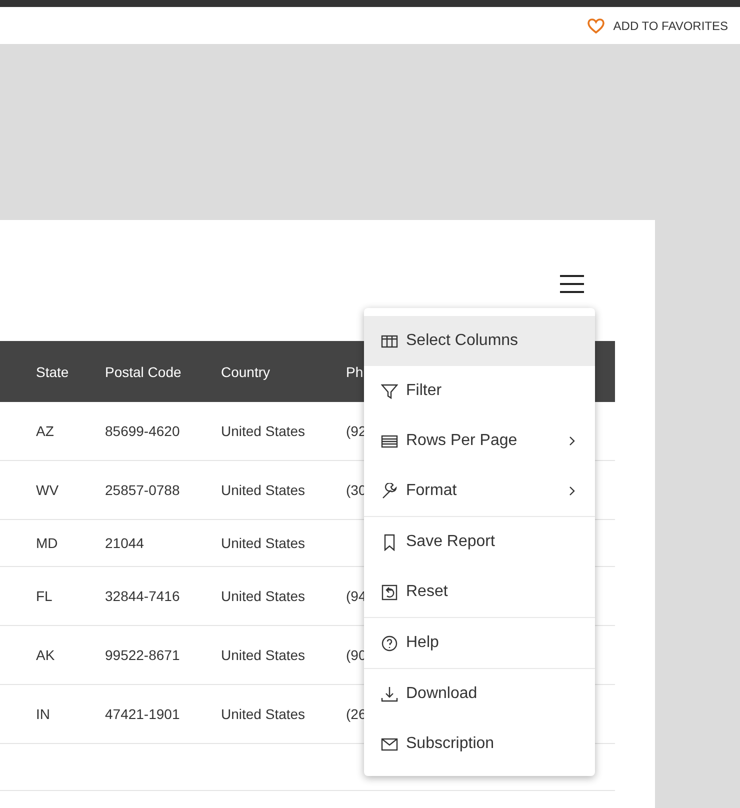  I want to click on column-header: State, so click(70, 371).